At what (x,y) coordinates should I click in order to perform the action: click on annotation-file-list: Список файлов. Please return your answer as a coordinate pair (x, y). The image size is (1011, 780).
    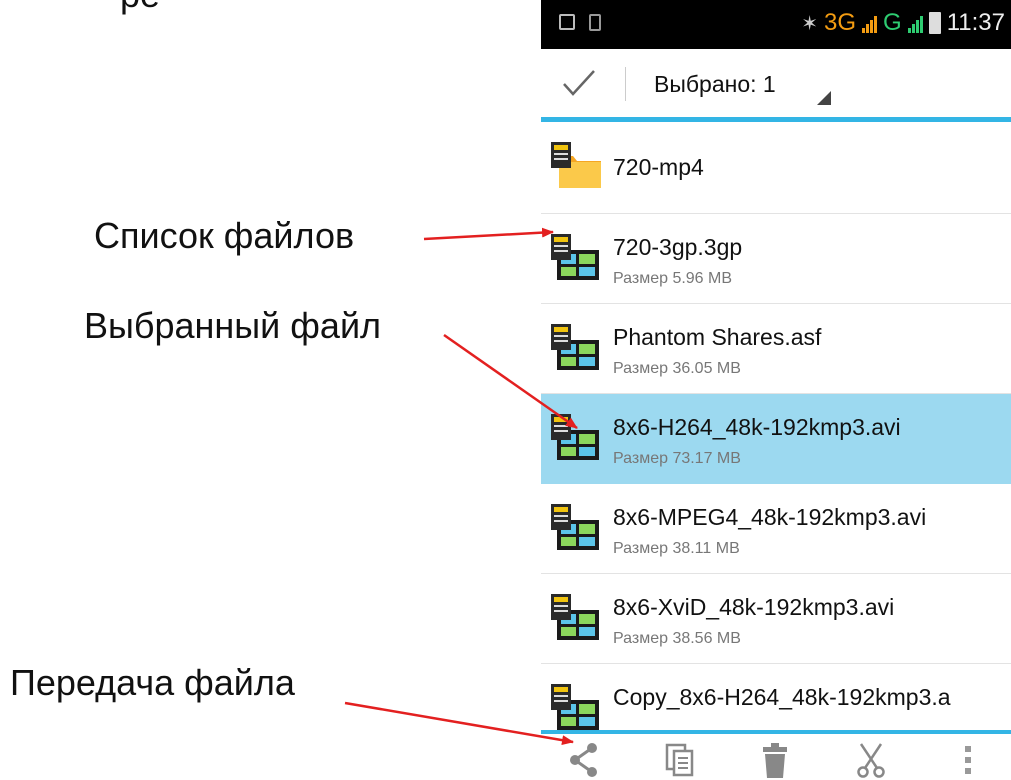
    Looking at the image, I should click on (224, 235).